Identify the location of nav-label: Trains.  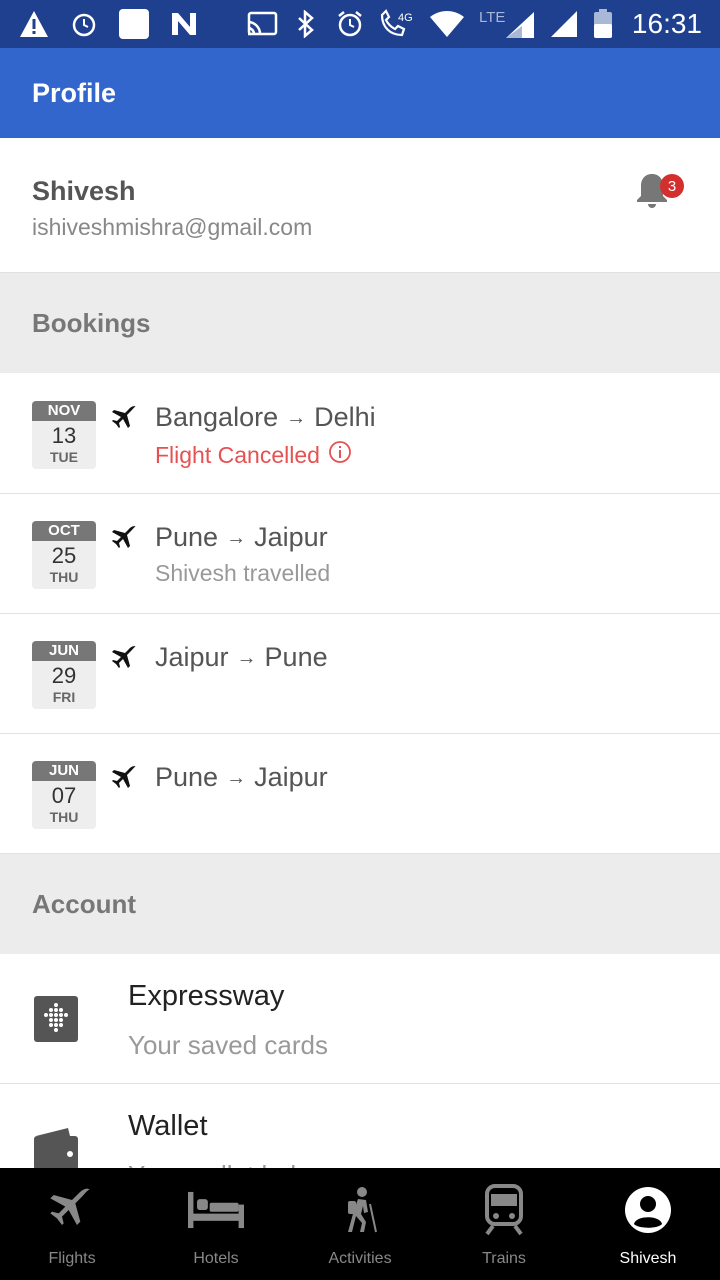
(504, 1258).